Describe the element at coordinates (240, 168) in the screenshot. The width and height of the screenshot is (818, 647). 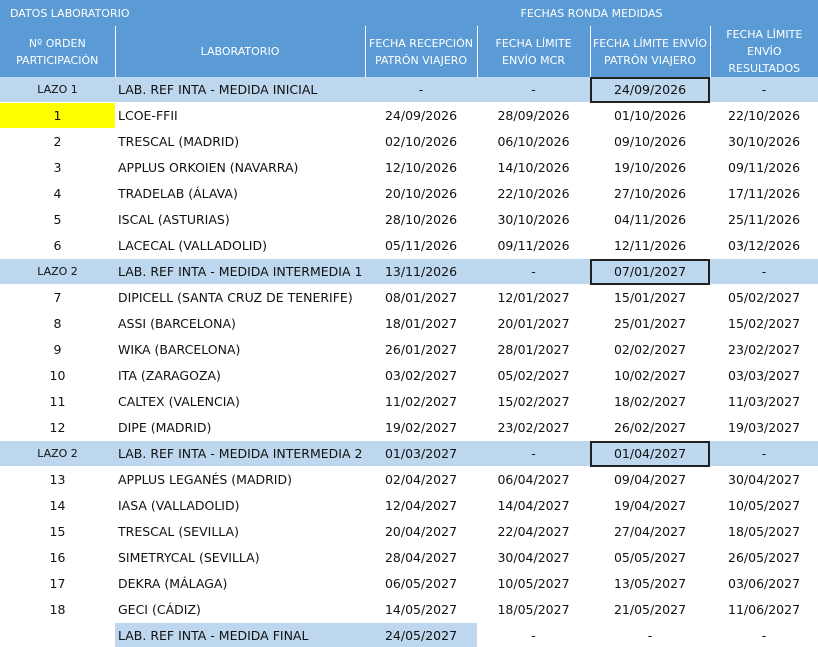
I see `cell-laboratorio: APPLUS ORKOIEN (NAVARRA)` at that location.